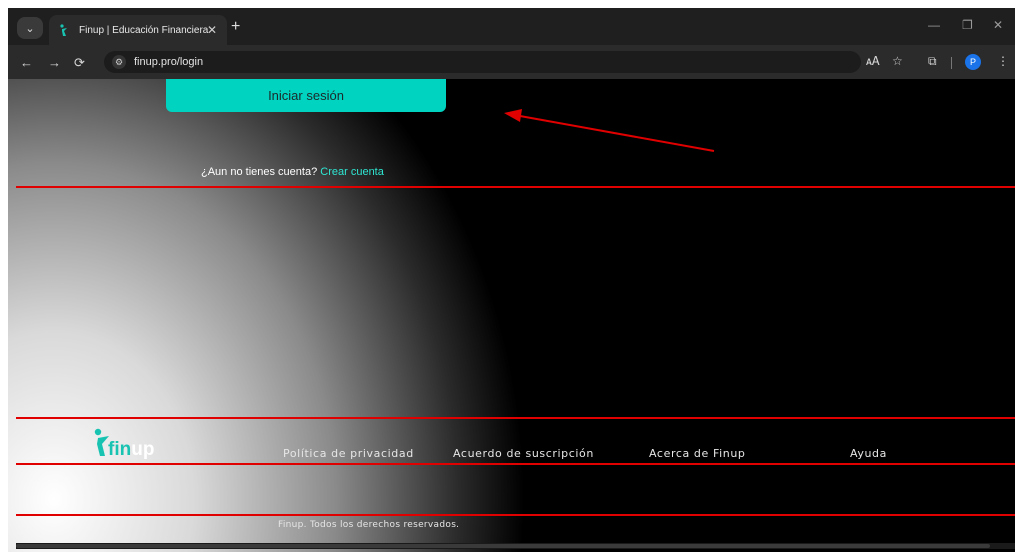  I want to click on url-text: finup.pro/login, so click(169, 62).